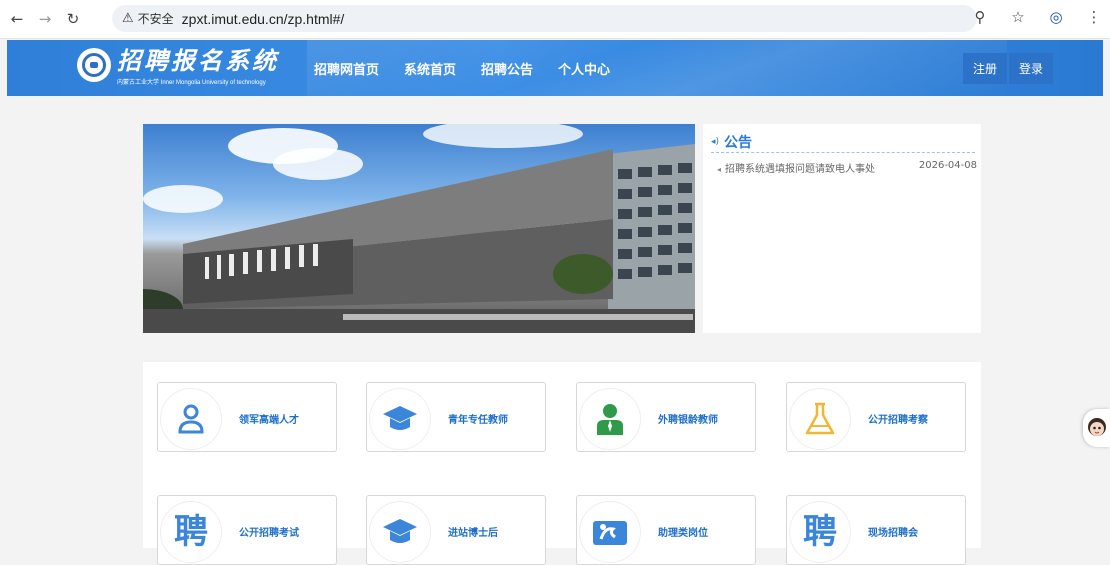  What do you see at coordinates (45, 19) in the screenshot?
I see `forward-icon: →` at bounding box center [45, 19].